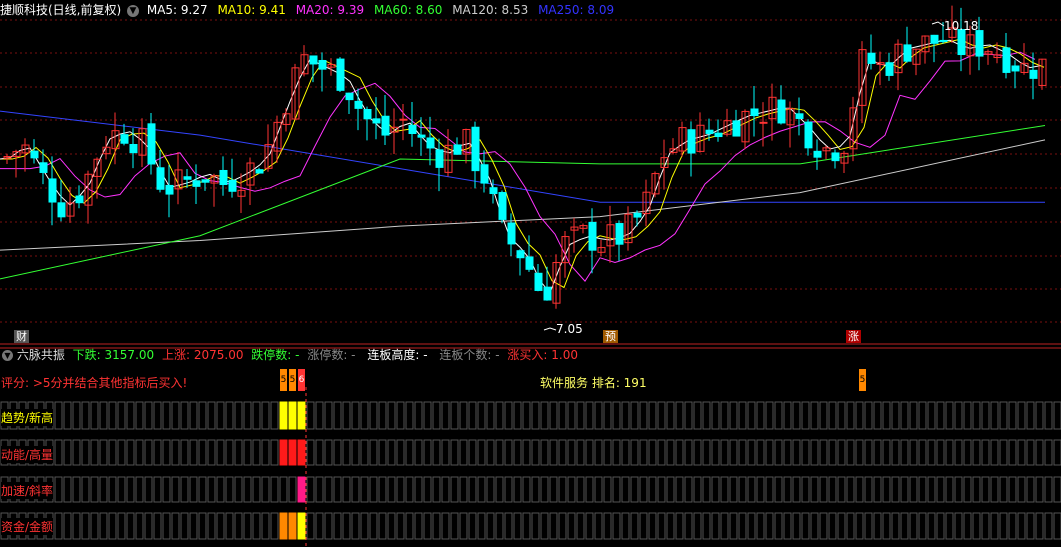  Describe the element at coordinates (27, 490) in the screenshot. I see `row-label-acceleration: 加速/斜率` at that location.